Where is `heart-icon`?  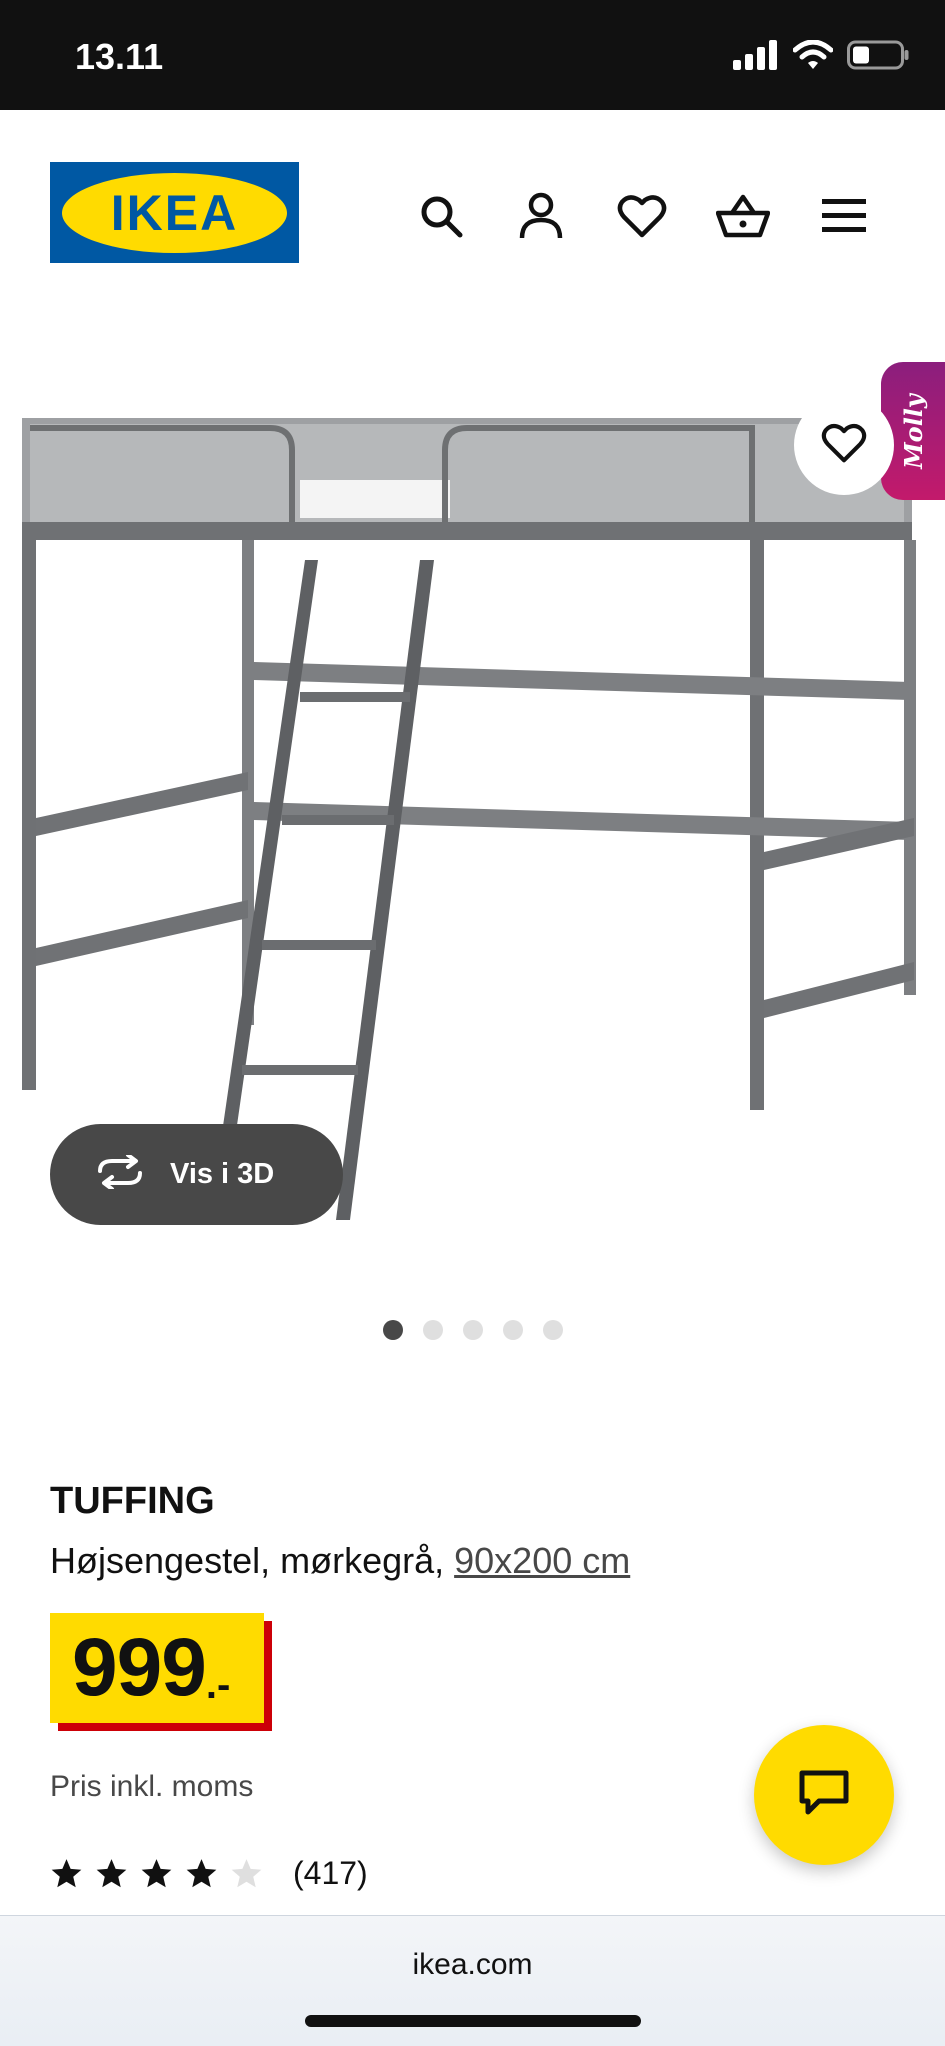 heart-icon is located at coordinates (642, 216).